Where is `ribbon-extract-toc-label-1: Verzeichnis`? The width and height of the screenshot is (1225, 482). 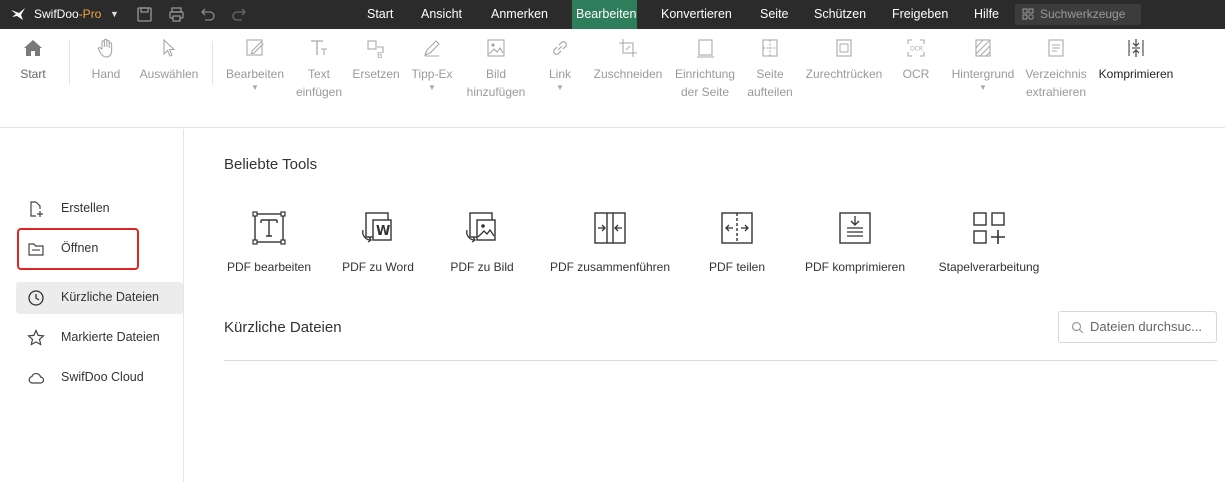
ribbon-extract-toc-label-1: Verzeichnis is located at coordinates (1056, 74).